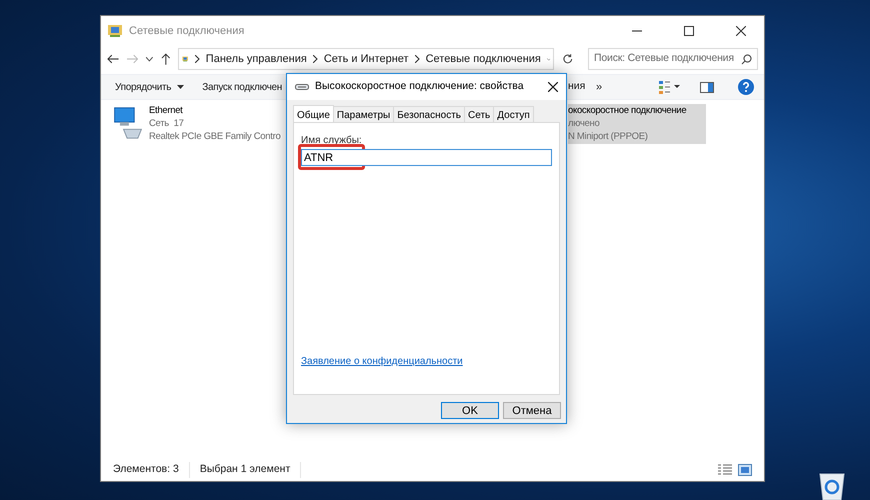 The height and width of the screenshot is (500, 870). I want to click on connection-item: окоскоростное подключение лючено N Miniport (PPPOE), so click(637, 124).